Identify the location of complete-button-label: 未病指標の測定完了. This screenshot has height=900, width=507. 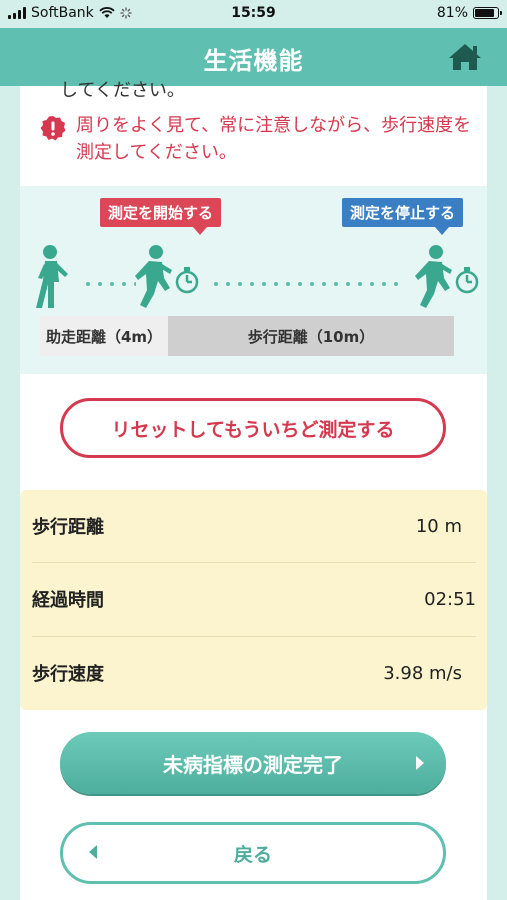
(253, 764).